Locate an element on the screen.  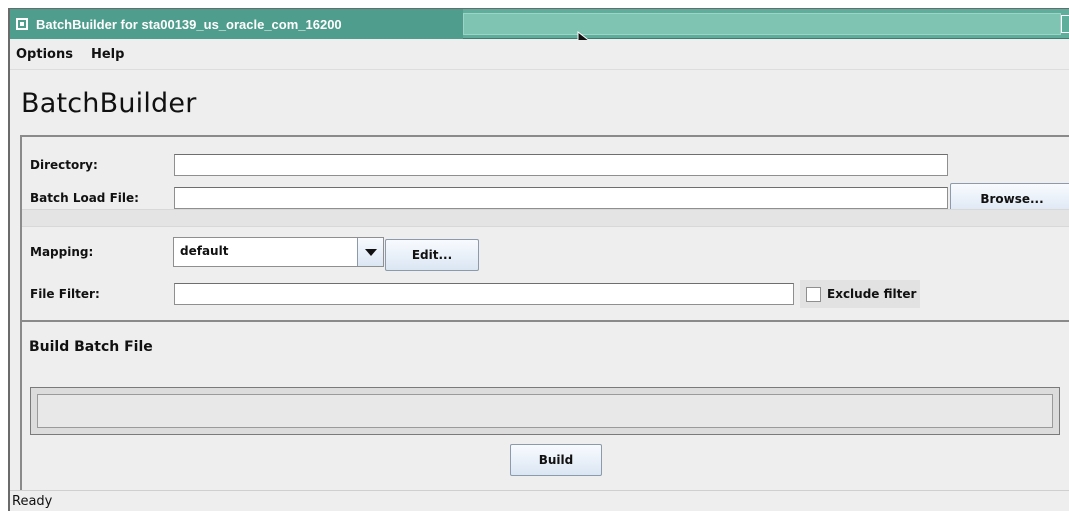
mapping-label: Mapping: is located at coordinates (62, 252).